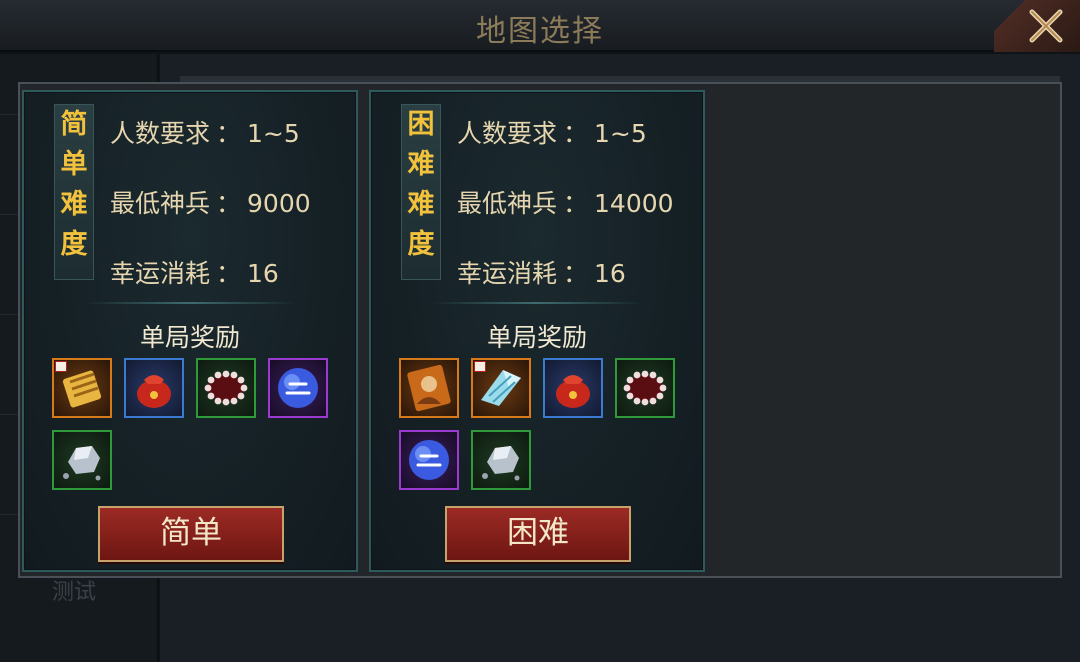 Image resolution: width=1080 pixels, height=662 pixels. Describe the element at coordinates (421, 124) in the screenshot. I see `difficulty-tag-char: 困` at that location.